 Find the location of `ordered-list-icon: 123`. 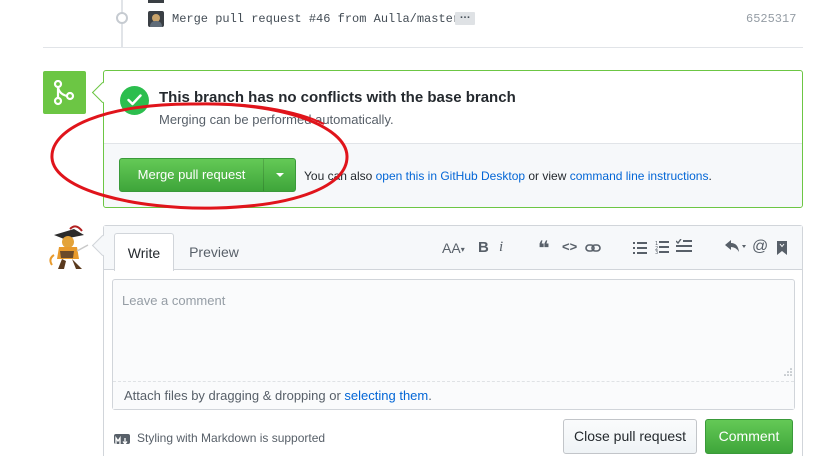

ordered-list-icon: 123 is located at coordinates (662, 249).